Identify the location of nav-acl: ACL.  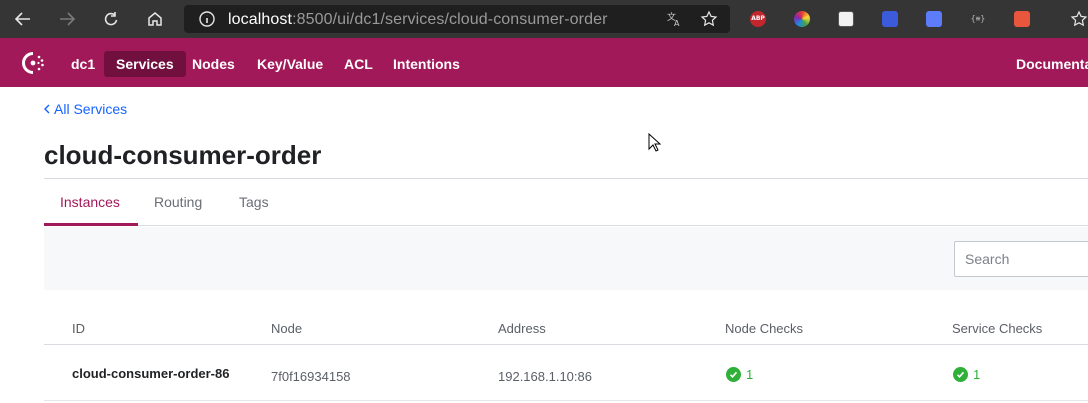
(358, 64).